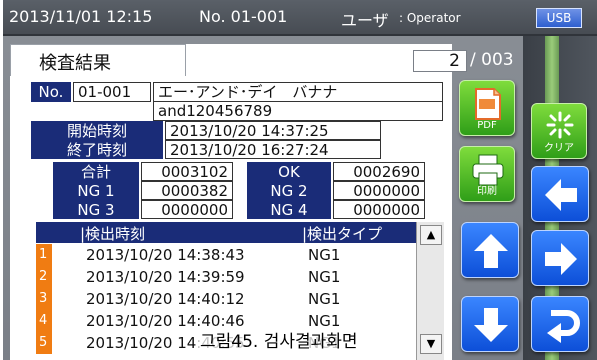 This screenshot has width=597, height=360. I want to click on list-header: |検出時刻 |検出タイプ, so click(226, 232).